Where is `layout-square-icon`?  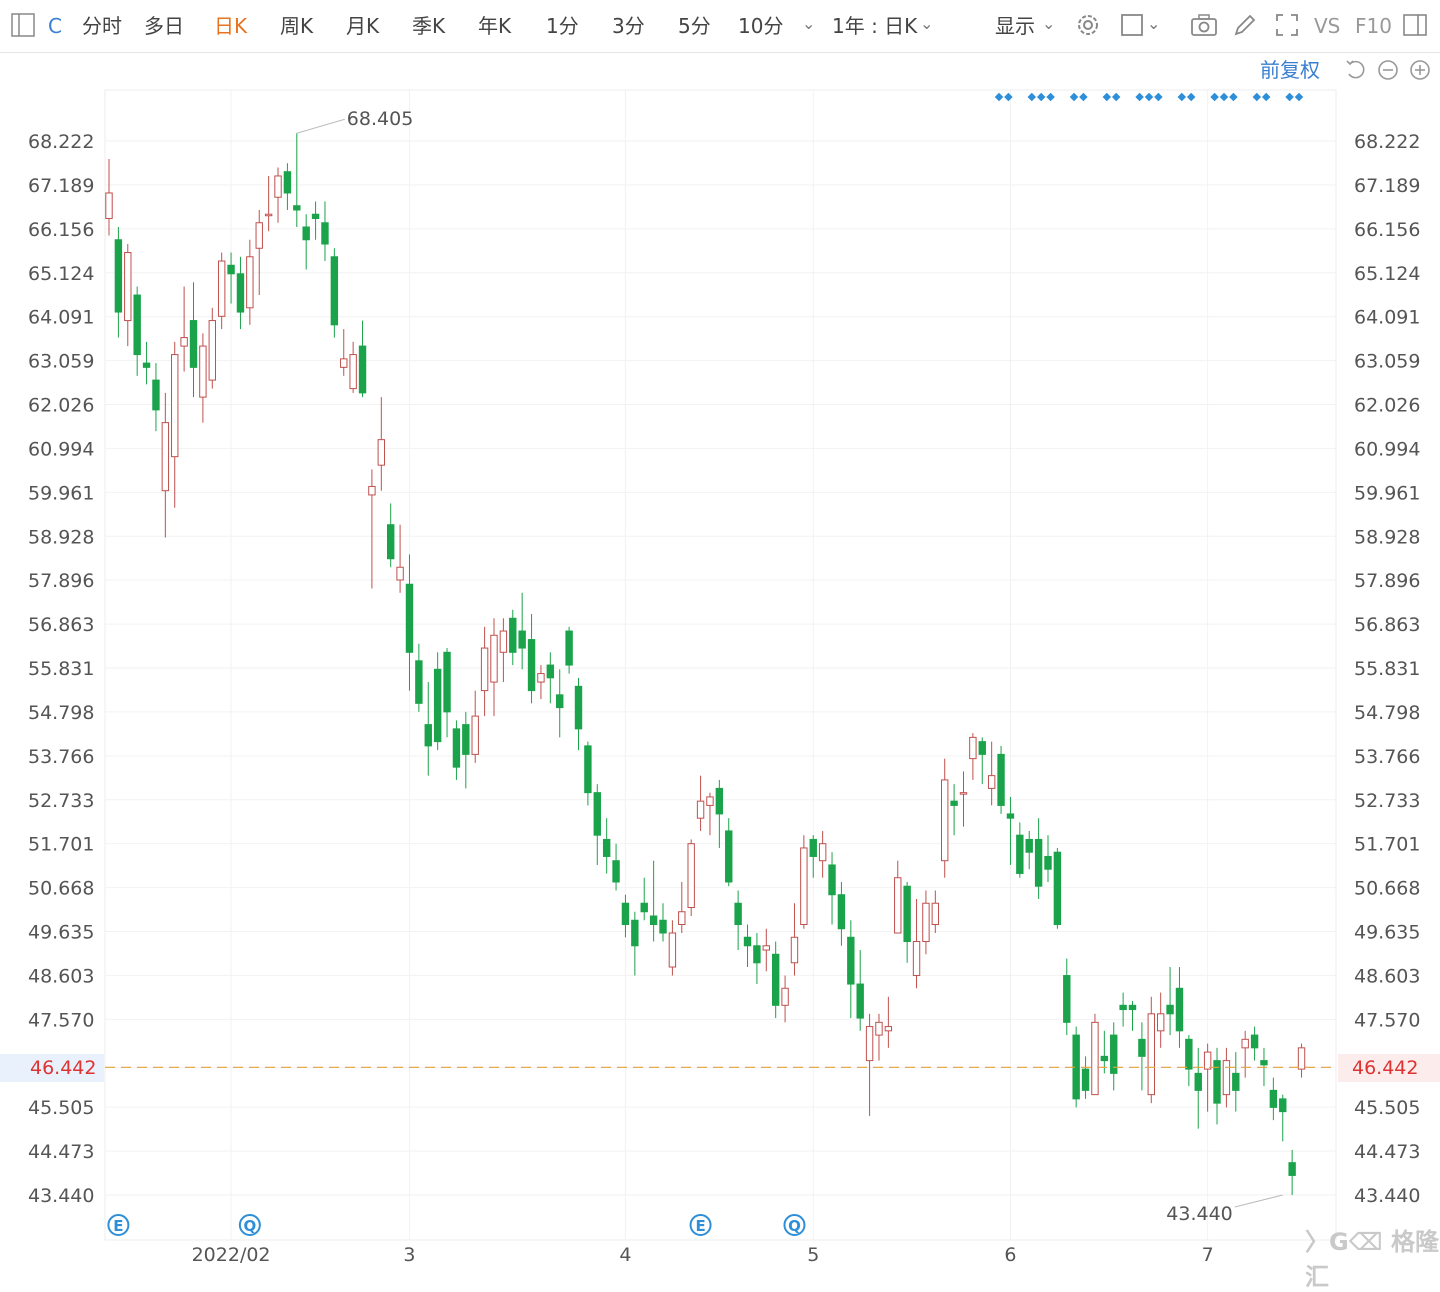
layout-square-icon is located at coordinates (1133, 25).